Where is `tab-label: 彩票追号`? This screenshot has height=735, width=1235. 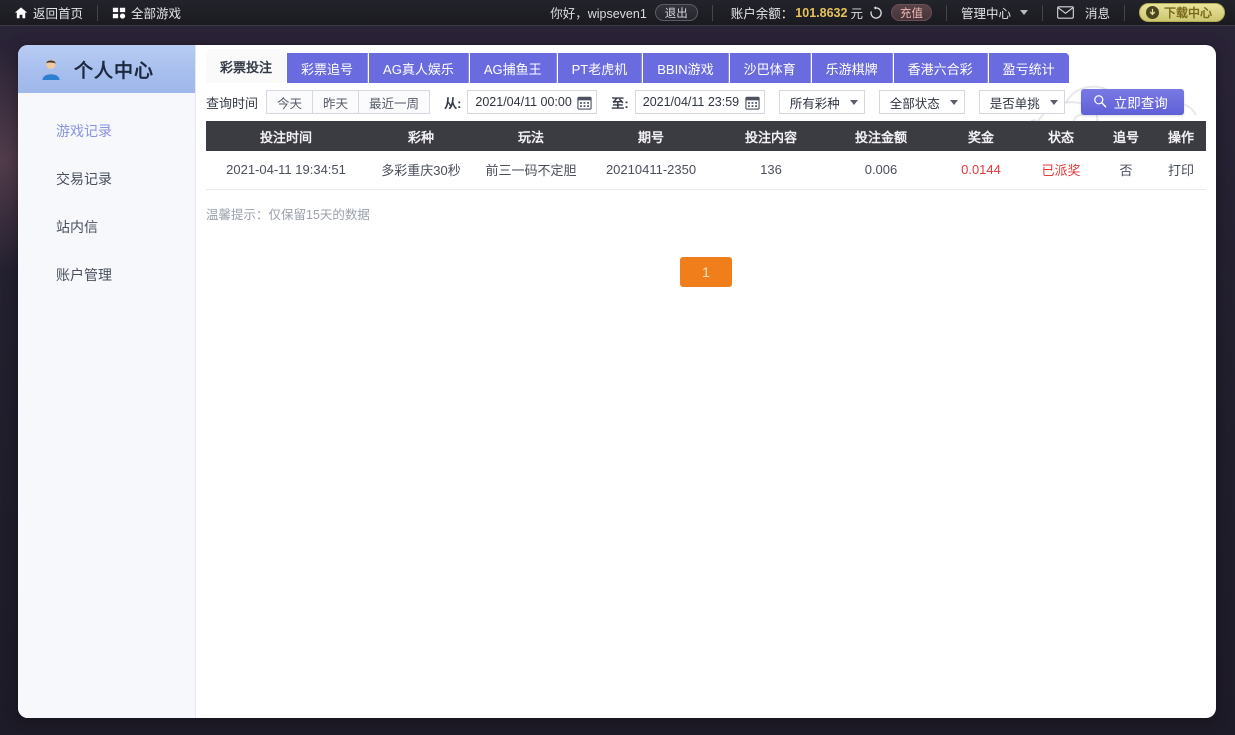
tab-label: 彩票追号 is located at coordinates (327, 69).